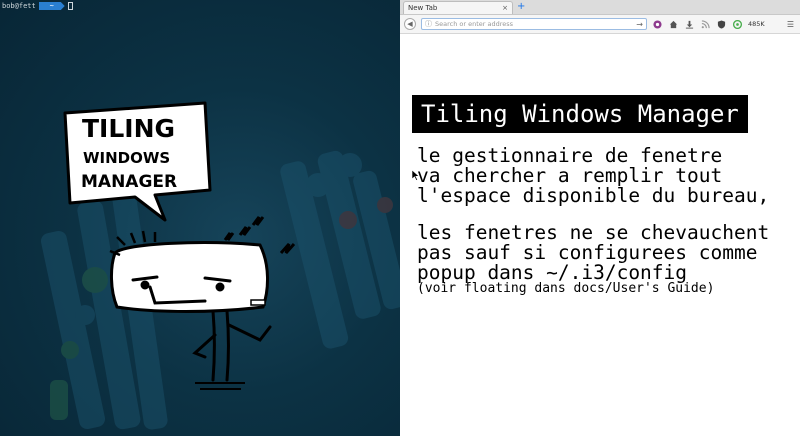 This screenshot has width=800, height=436. I want to click on navigation-toolbar: ◀ ⓘ Search or enter address → 485K ☰, so click(600, 24).